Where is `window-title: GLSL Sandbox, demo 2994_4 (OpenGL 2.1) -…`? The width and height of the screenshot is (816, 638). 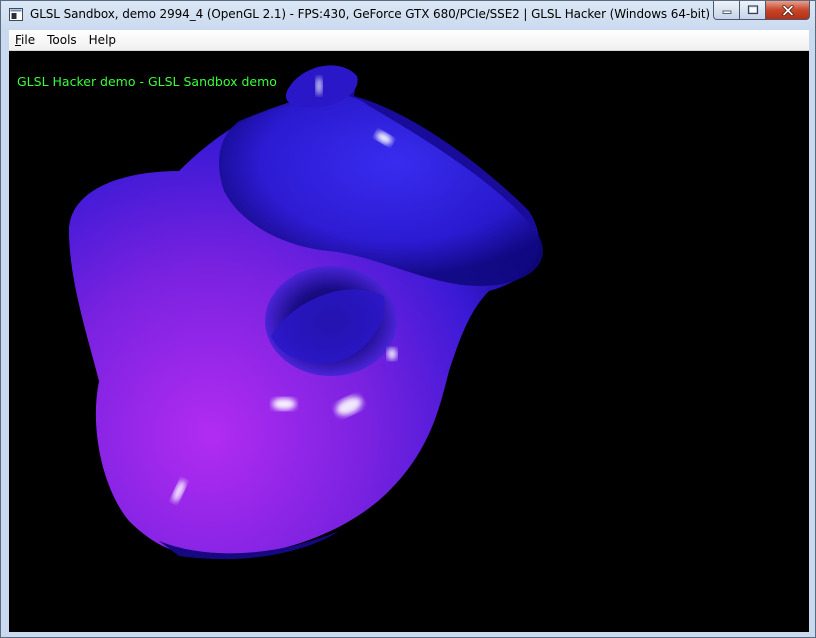
window-title: GLSL Sandbox, demo 2994_4 (OpenGL 2.1) -… is located at coordinates (387, 14).